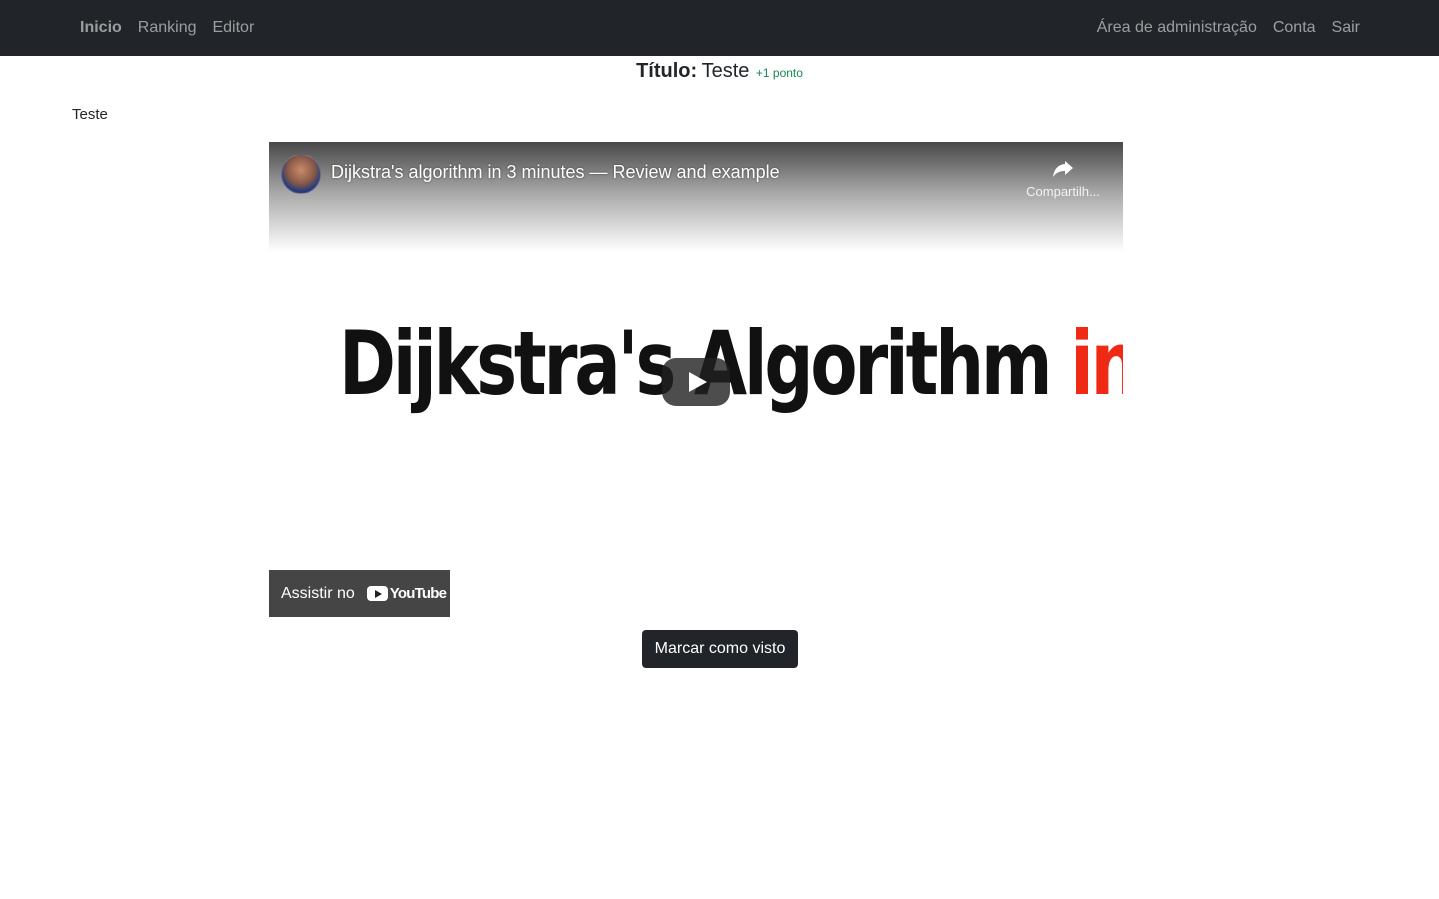  Describe the element at coordinates (1346, 28) in the screenshot. I see `nav-link-logout: Sair` at that location.